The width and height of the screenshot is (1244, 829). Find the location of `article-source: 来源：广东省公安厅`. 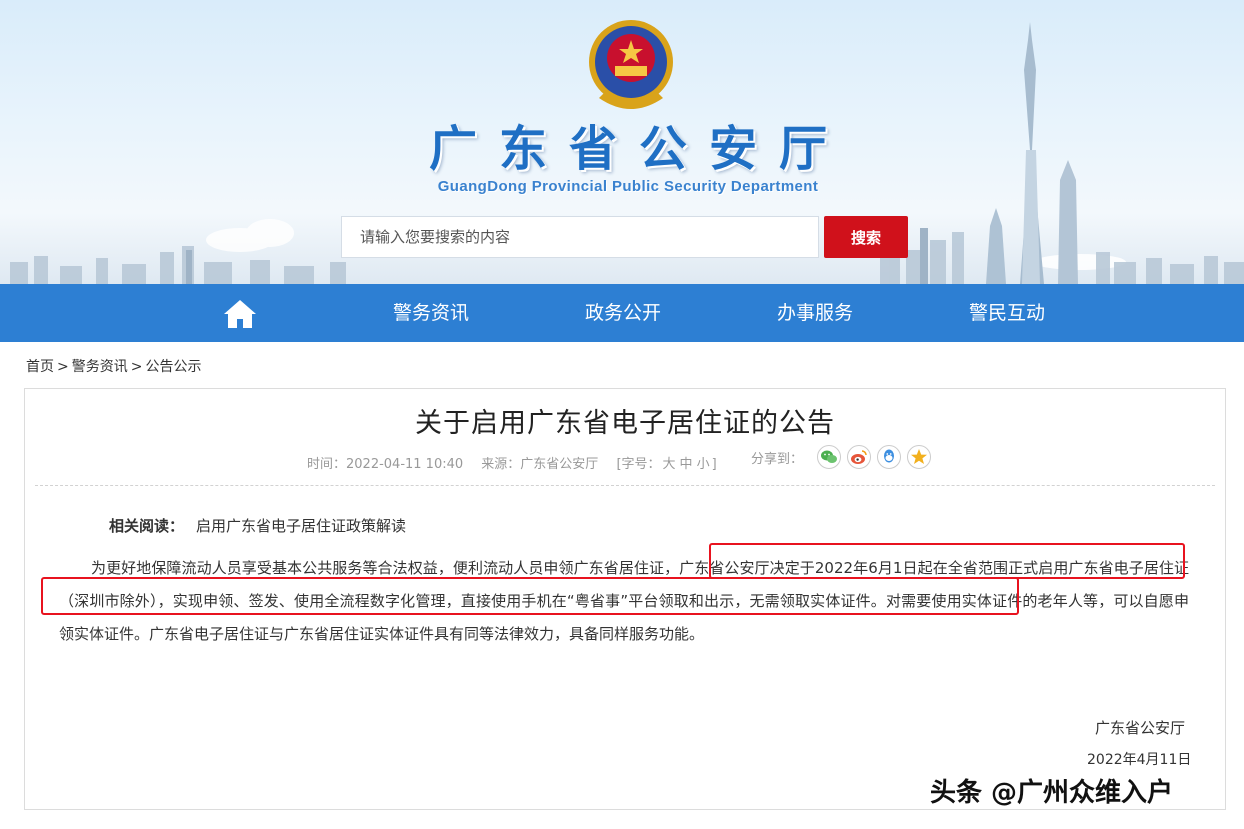

article-source: 来源：广东省公安厅 is located at coordinates (540, 464).